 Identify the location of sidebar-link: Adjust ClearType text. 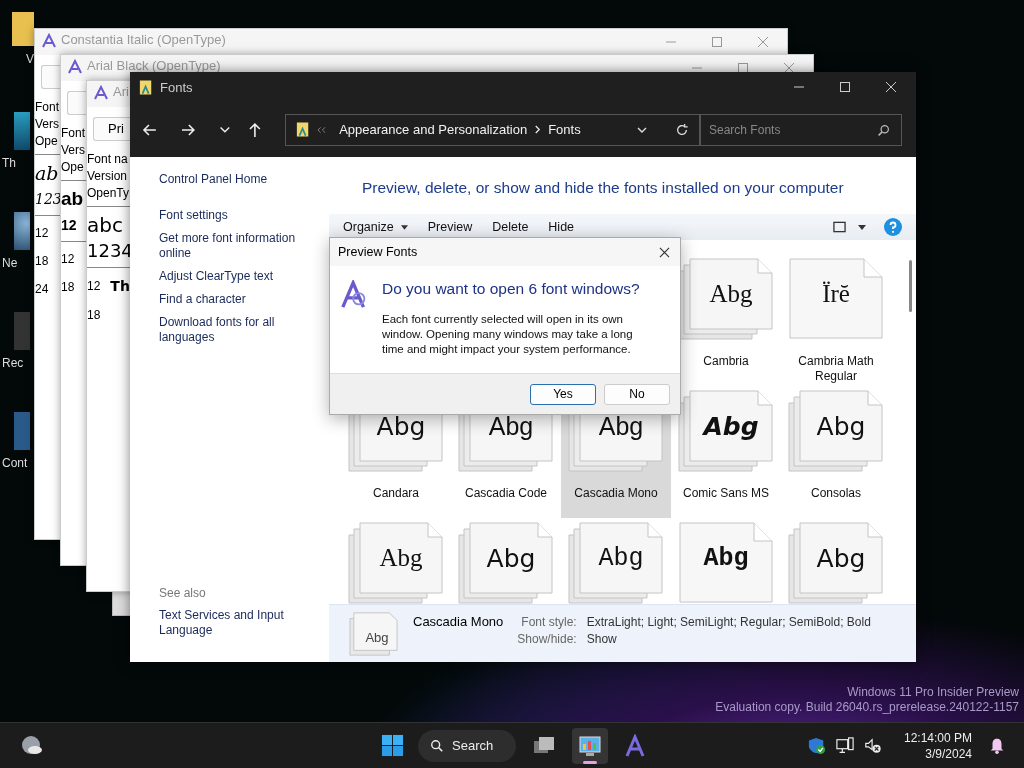
(244, 276).